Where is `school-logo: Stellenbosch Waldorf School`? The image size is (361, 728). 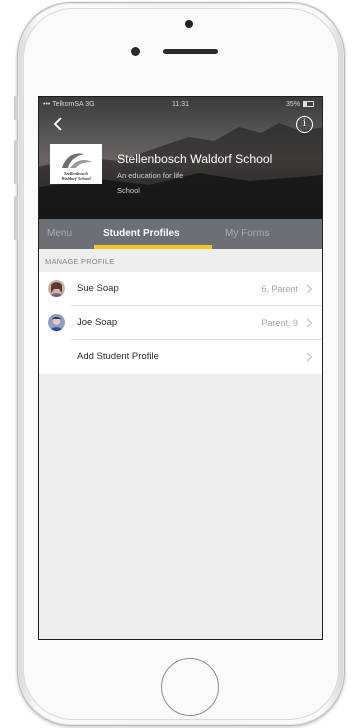
school-logo: Stellenbosch Waldorf School is located at coordinates (76, 164).